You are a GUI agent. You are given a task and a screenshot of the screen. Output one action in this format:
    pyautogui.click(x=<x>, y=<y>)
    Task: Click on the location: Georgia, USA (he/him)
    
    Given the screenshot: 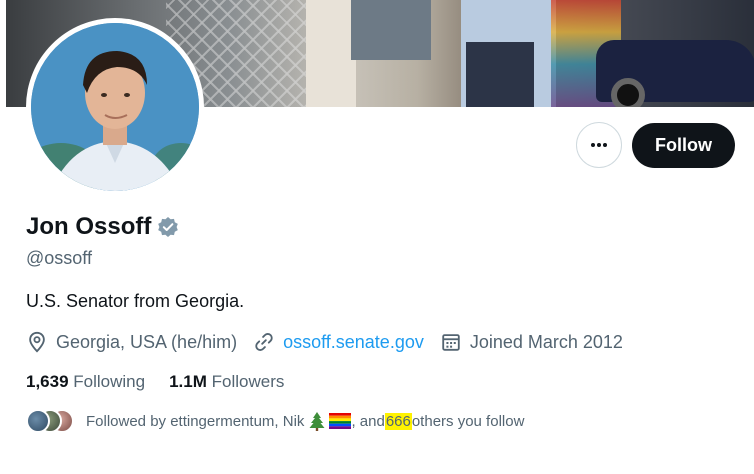 What is the action you would take?
    pyautogui.click(x=131, y=342)
    